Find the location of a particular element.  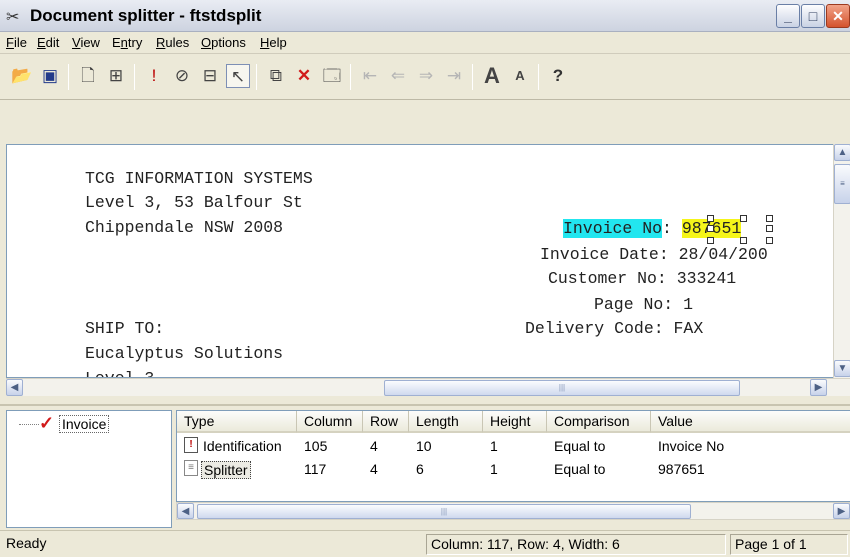

doc-line: SHIP TO: is located at coordinates (125, 328).